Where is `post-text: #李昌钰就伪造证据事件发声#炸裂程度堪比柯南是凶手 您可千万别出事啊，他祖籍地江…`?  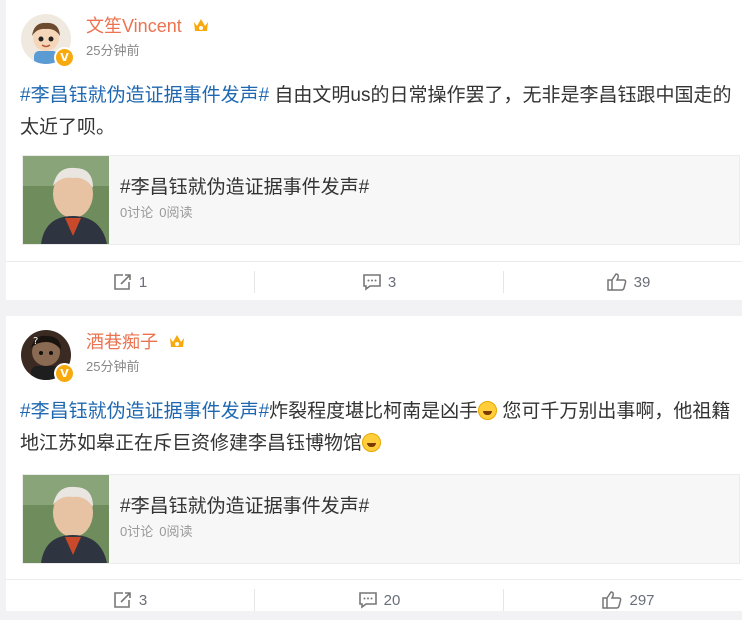 post-text: #李昌钰就伪造证据事件发声#炸裂程度堪比柯南是凶手 您可千万别出事啊，他祖籍地江… is located at coordinates (376, 428).